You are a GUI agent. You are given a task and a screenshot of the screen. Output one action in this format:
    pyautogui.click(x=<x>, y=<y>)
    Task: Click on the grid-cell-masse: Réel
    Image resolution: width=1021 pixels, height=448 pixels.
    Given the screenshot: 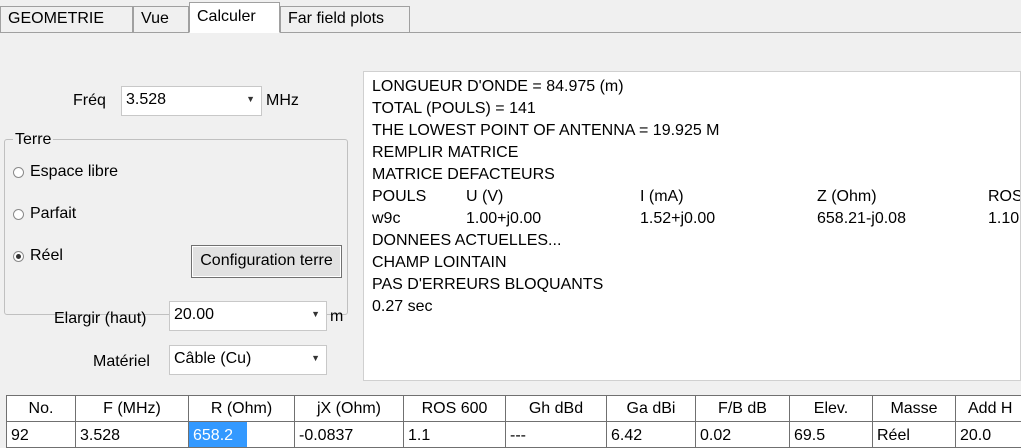 What is the action you would take?
    pyautogui.click(x=914, y=435)
    